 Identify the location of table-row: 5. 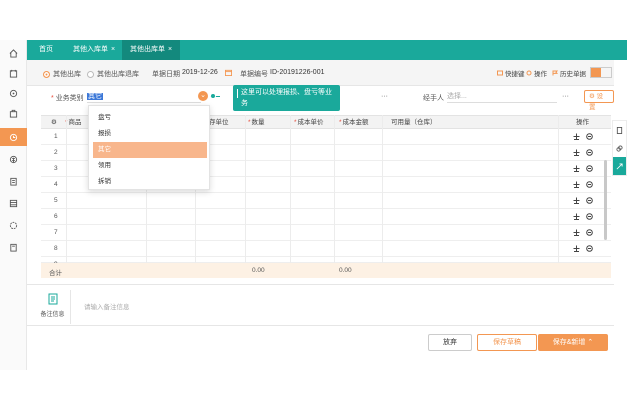
(326, 201).